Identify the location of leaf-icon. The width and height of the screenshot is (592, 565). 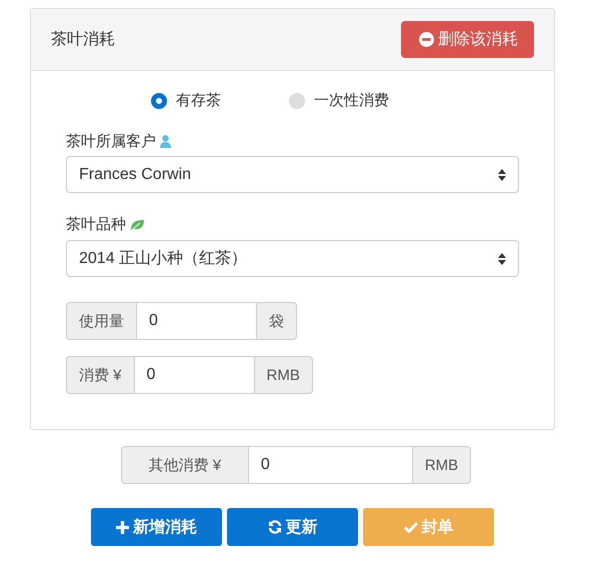
(137, 224).